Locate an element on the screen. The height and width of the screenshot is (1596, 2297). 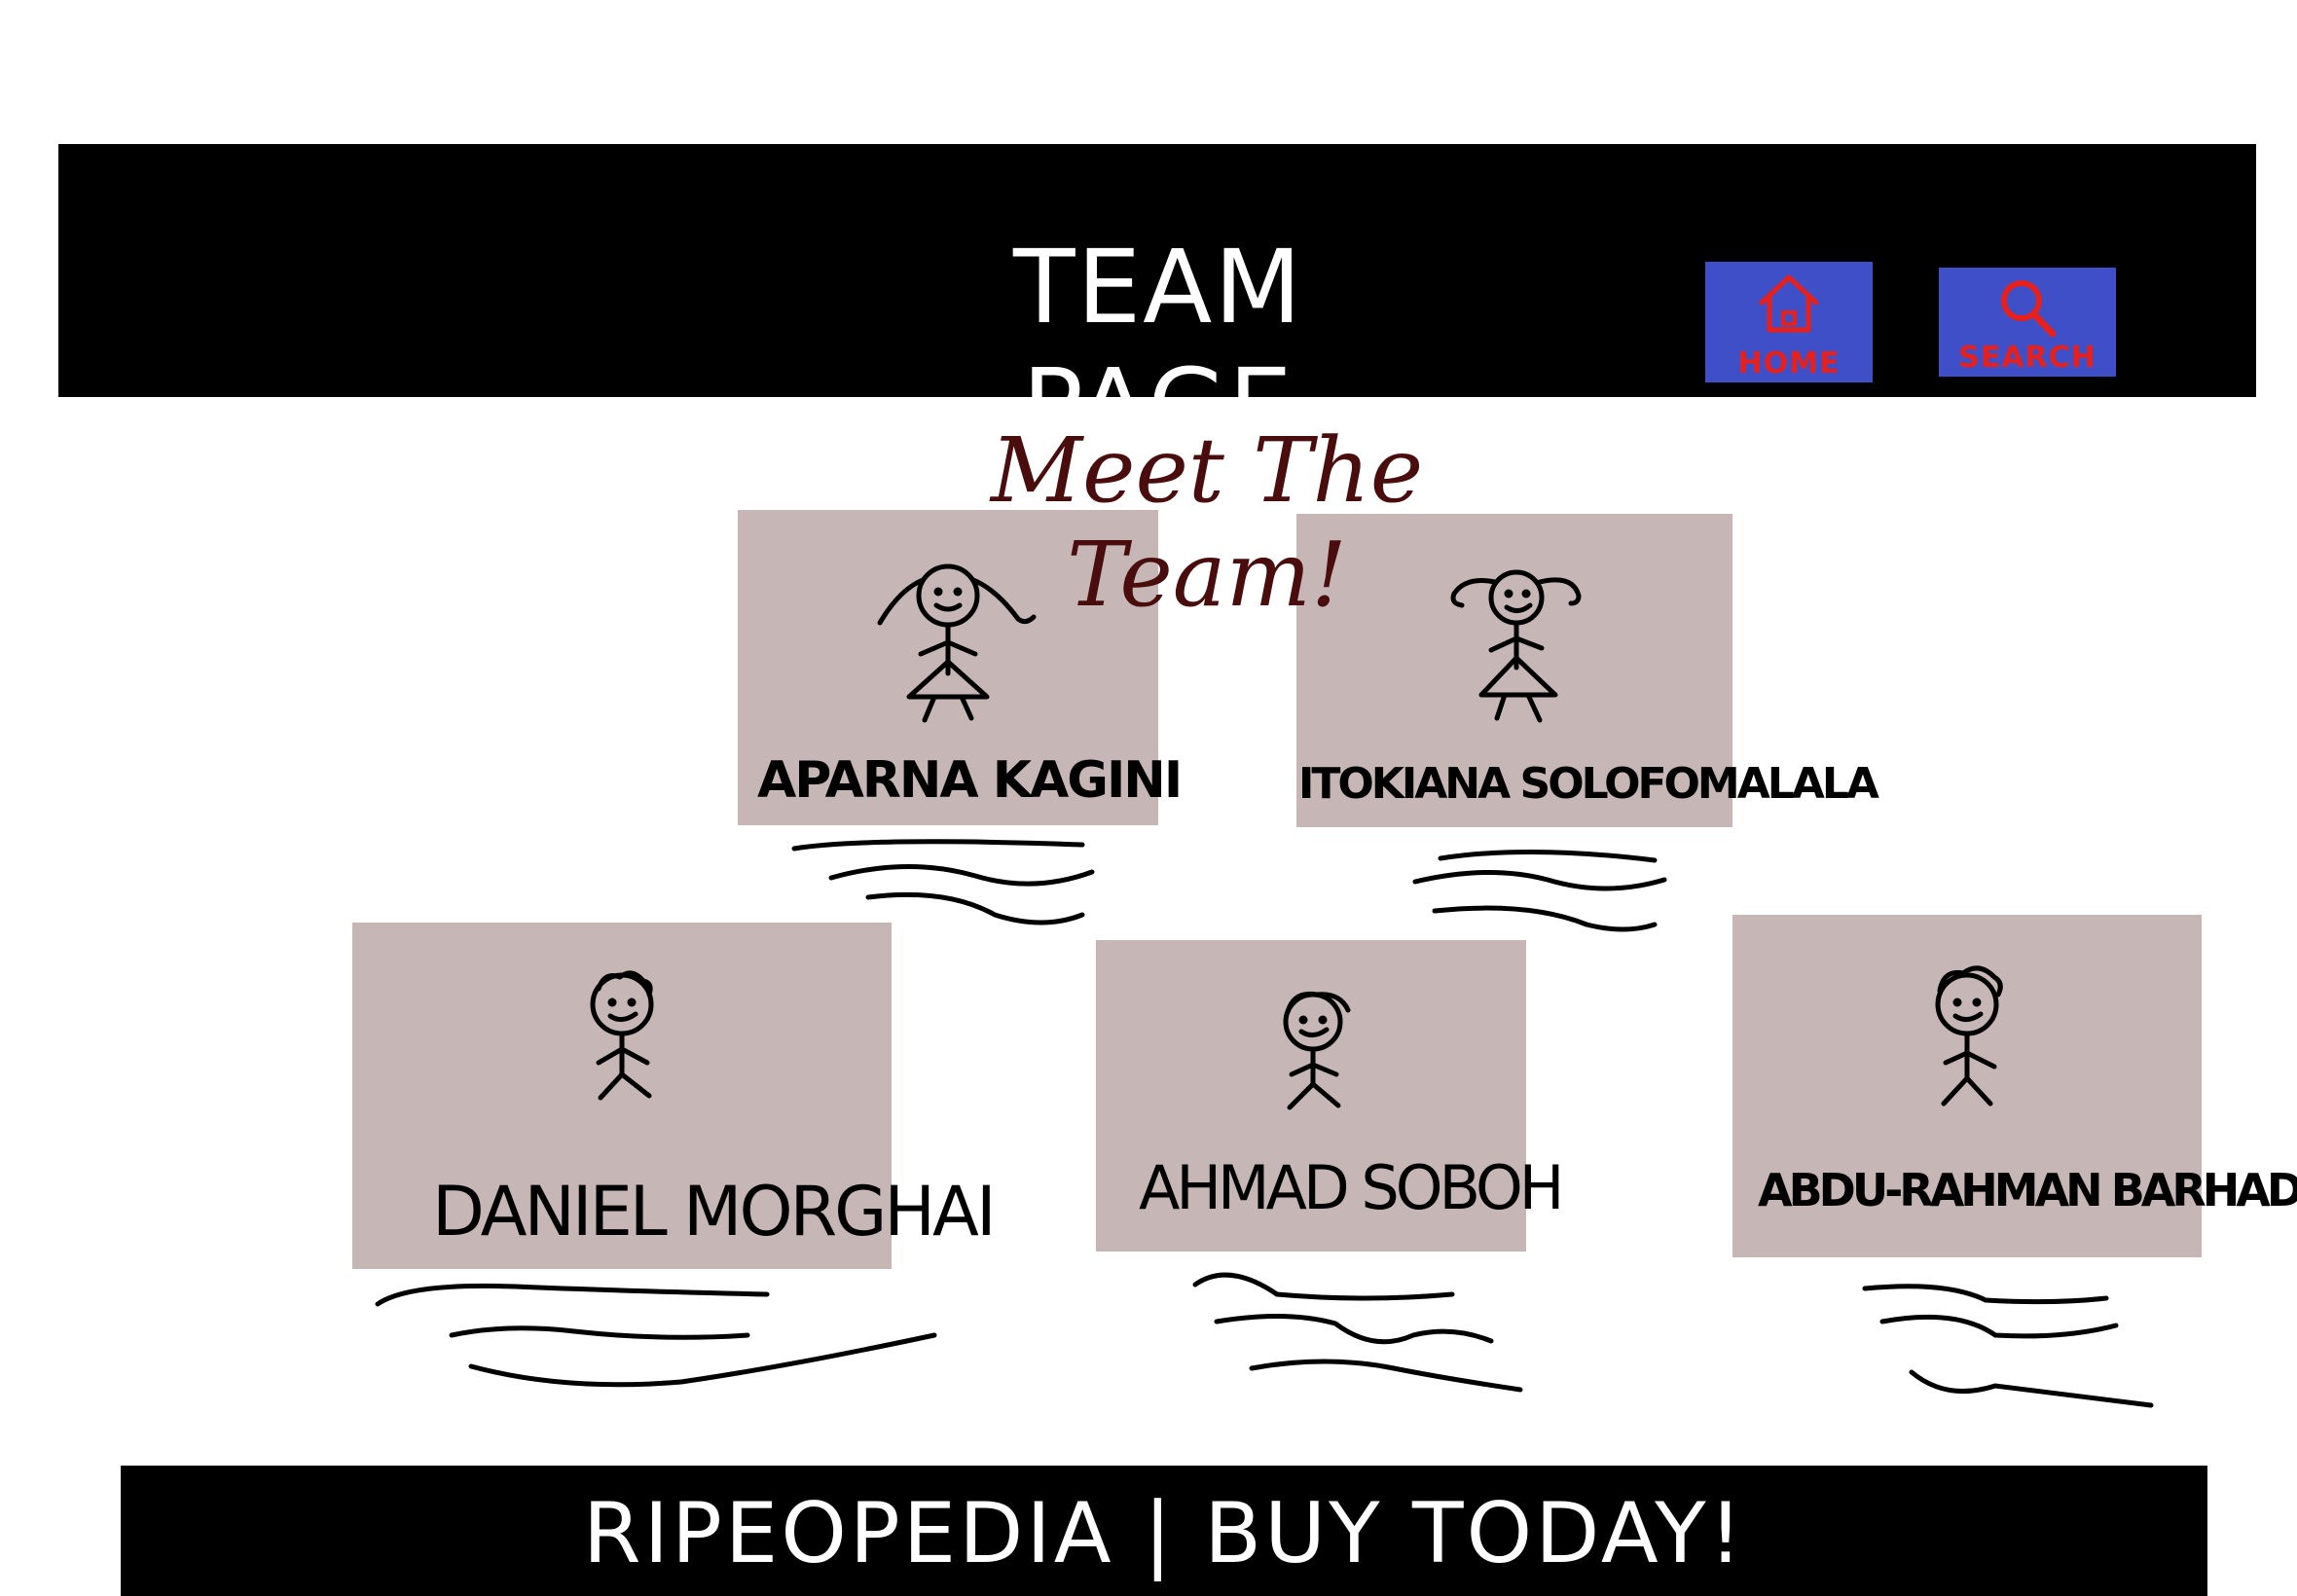
team-card-daniel: DANIEL MORGHAI is located at coordinates (674, 1096).